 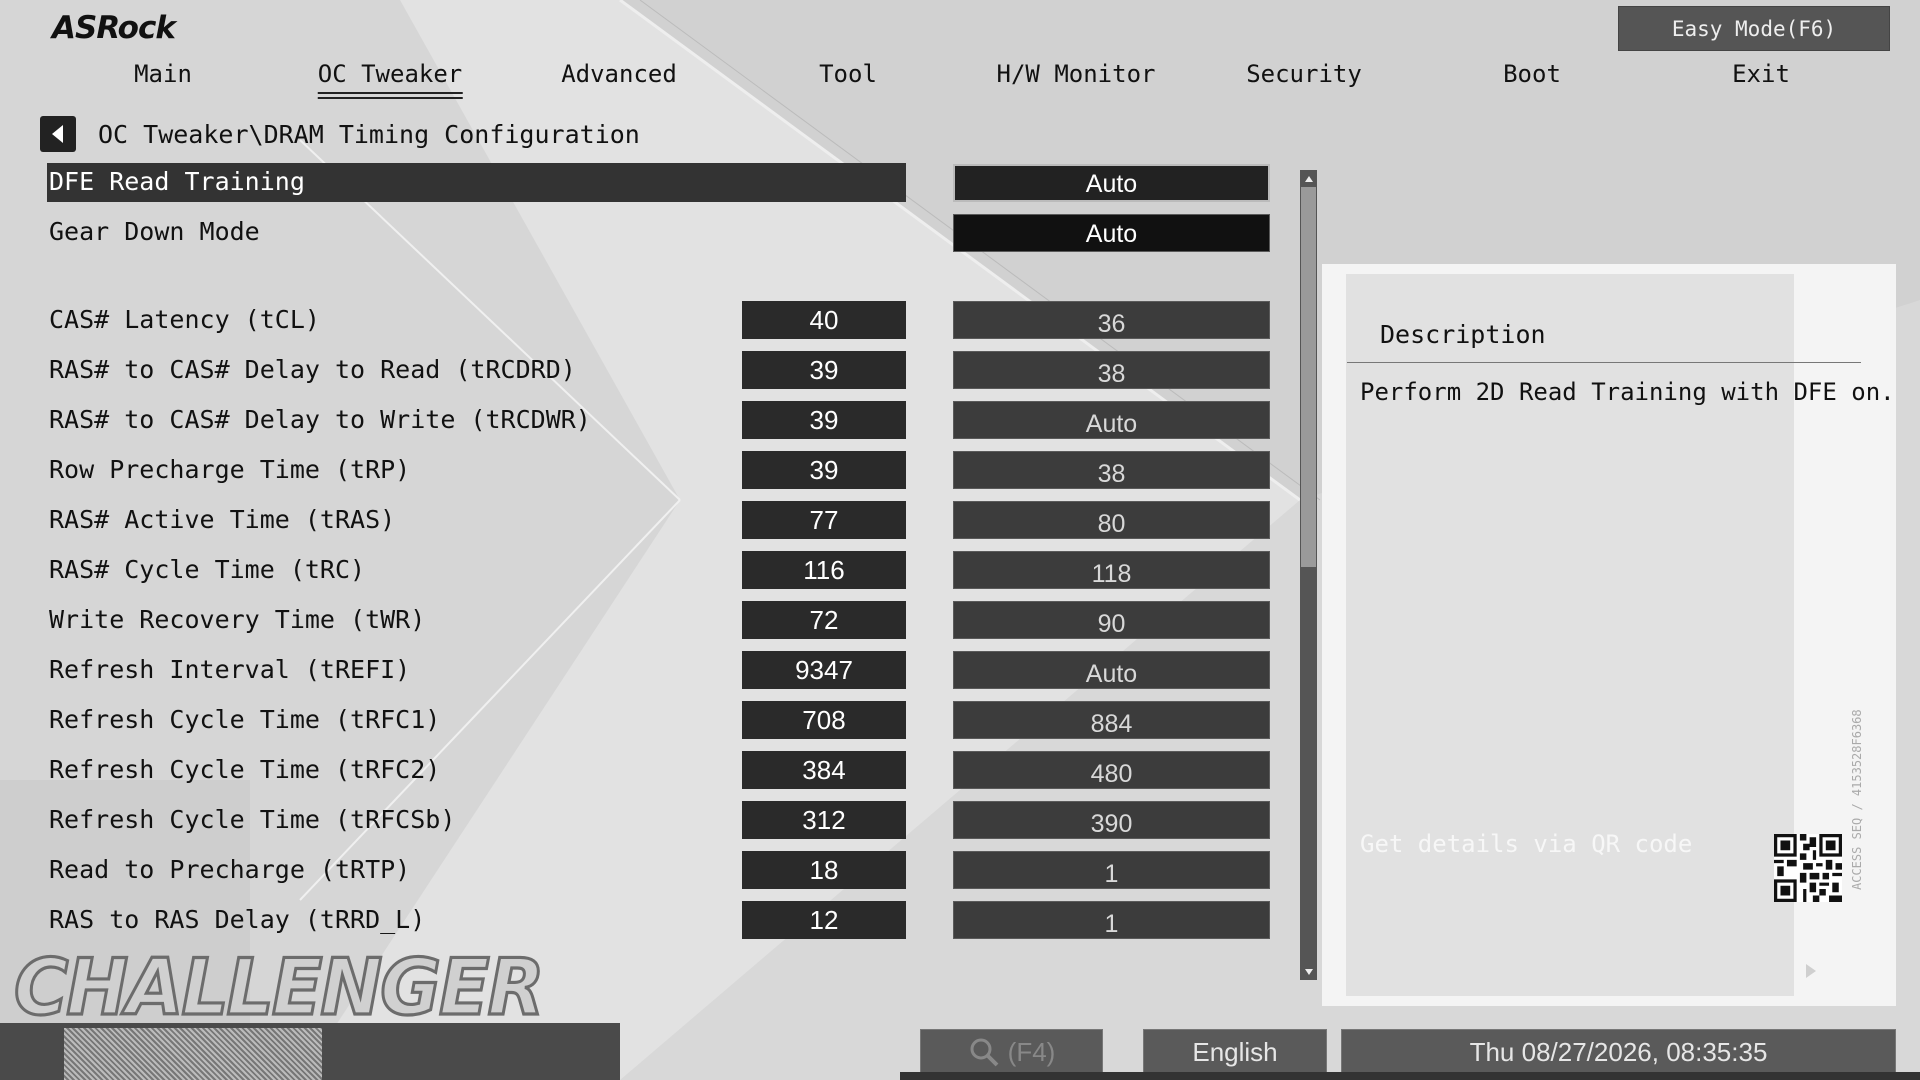 What do you see at coordinates (280, 987) in the screenshot?
I see `challenger-watermark: CHALLENGER` at bounding box center [280, 987].